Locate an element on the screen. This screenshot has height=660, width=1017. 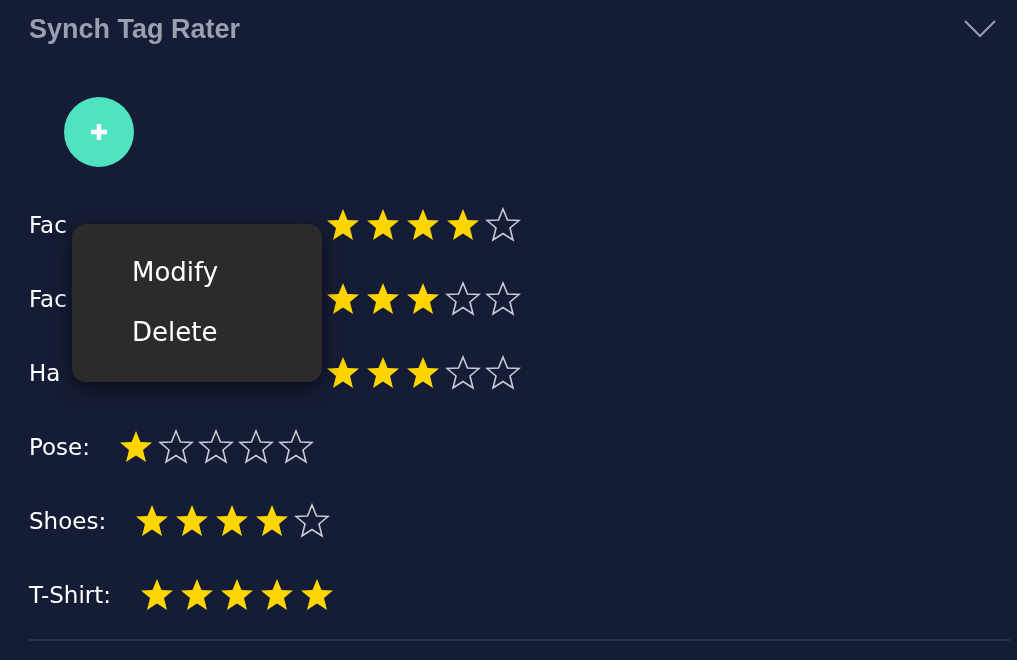
panel-title: Synch Tag Rater is located at coordinates (135, 29).